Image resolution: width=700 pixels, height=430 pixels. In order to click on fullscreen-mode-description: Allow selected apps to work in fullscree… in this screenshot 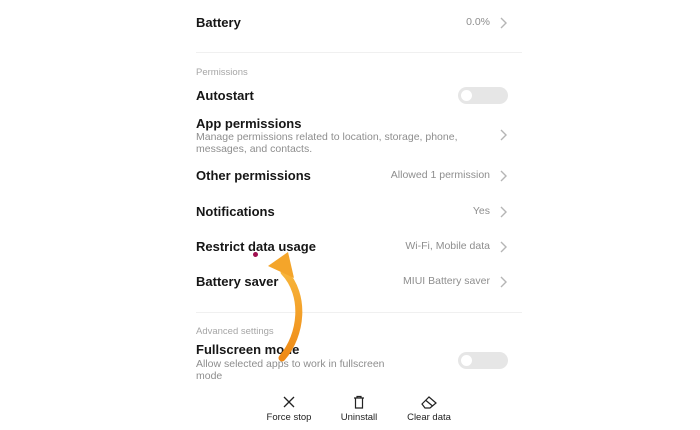, I will do `click(290, 370)`.